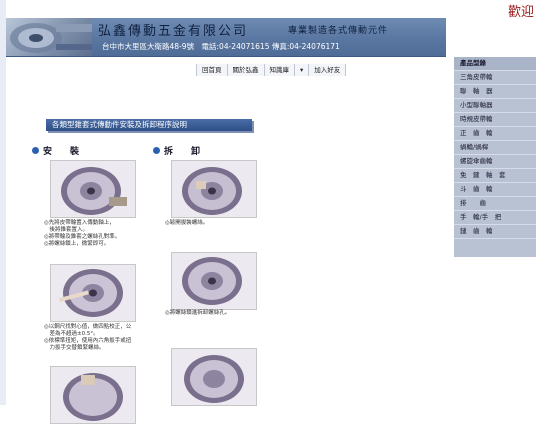 This screenshot has width=540, height=424. I want to click on sidebar-item-keyless-bushing: 免 鍵 軸 套, so click(495, 176).